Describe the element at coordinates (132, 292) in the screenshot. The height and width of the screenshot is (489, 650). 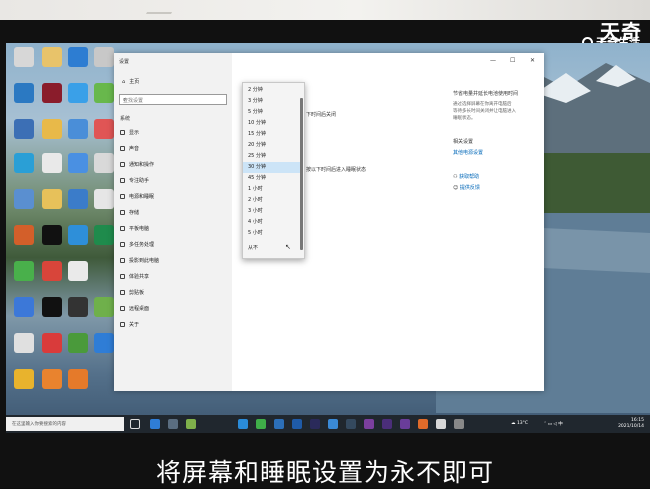
I see `nav-clipboard: 剪贴板` at that location.